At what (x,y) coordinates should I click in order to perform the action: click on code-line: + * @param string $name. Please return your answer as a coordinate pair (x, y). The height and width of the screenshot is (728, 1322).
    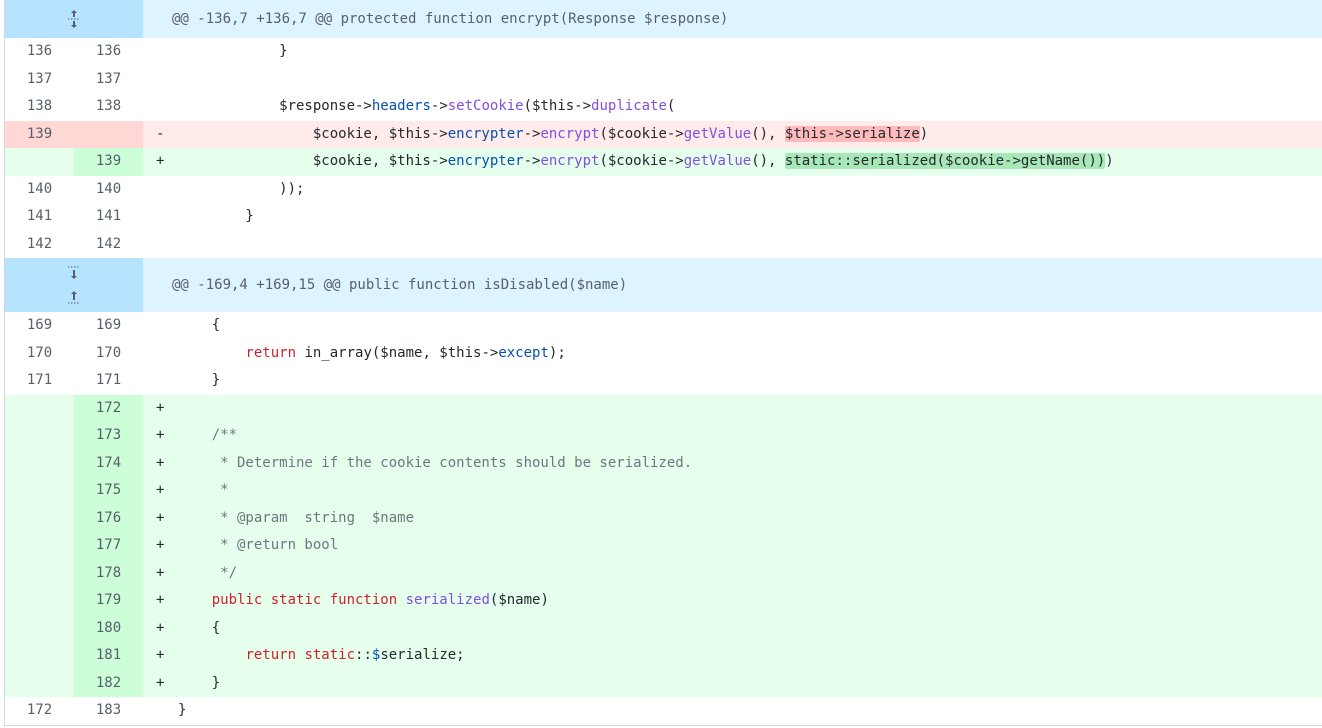
    Looking at the image, I should click on (732, 519).